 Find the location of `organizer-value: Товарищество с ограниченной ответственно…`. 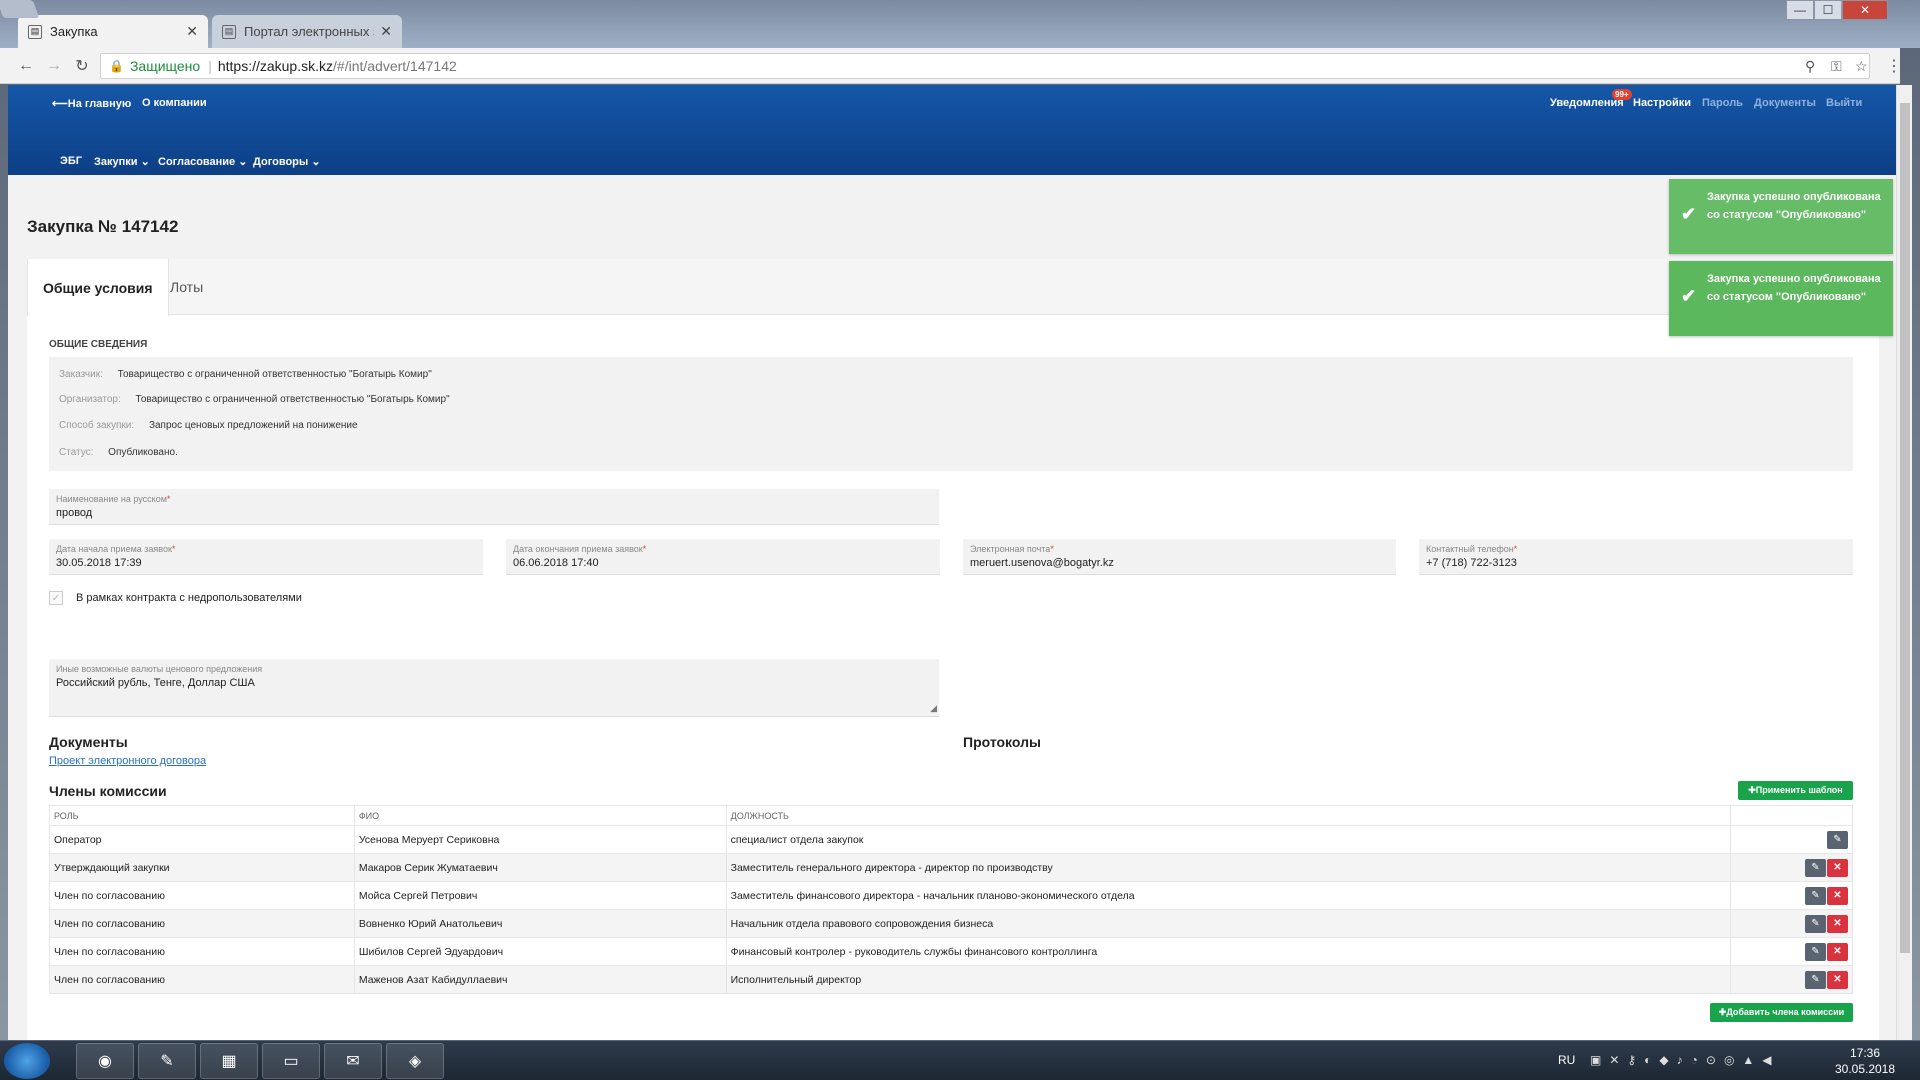

organizer-value: Товарищество с ограниченной ответственно… is located at coordinates (292, 399).